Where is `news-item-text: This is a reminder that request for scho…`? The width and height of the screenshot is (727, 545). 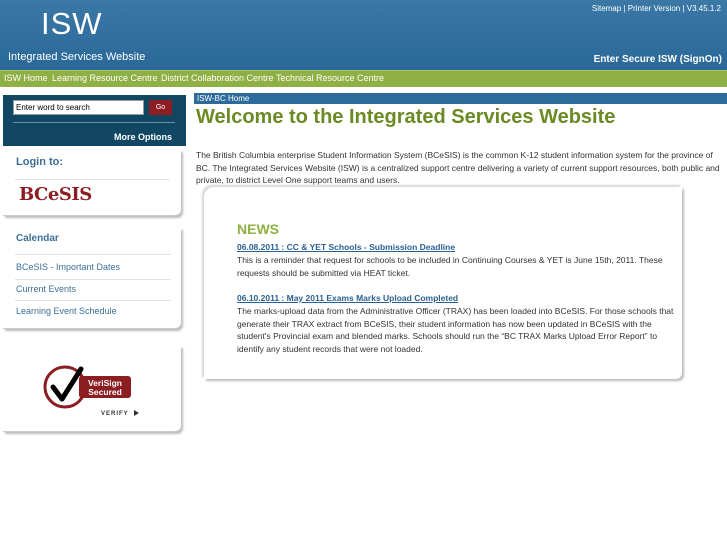 news-item-text: This is a reminder that request for scho… is located at coordinates (450, 266).